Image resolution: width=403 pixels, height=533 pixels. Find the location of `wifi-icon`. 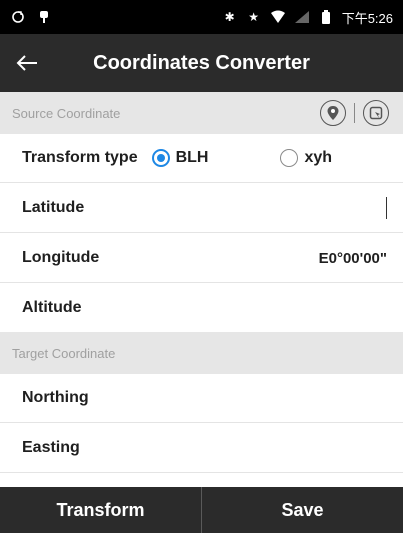

wifi-icon is located at coordinates (278, 17).